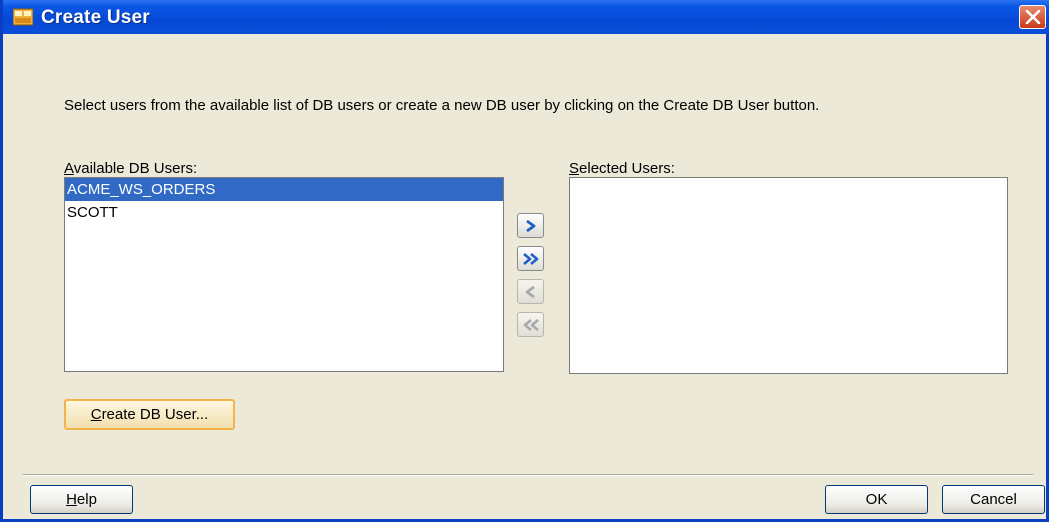 Image resolution: width=1049 pixels, height=522 pixels. I want to click on double-chevron-left-icon, so click(531, 325).